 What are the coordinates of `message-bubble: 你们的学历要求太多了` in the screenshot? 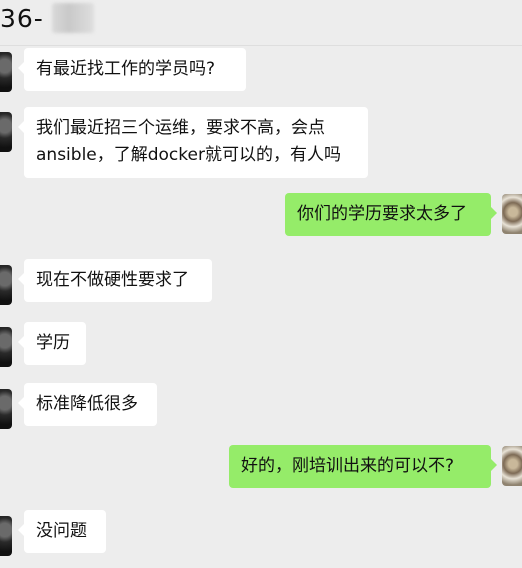 It's located at (391, 214).